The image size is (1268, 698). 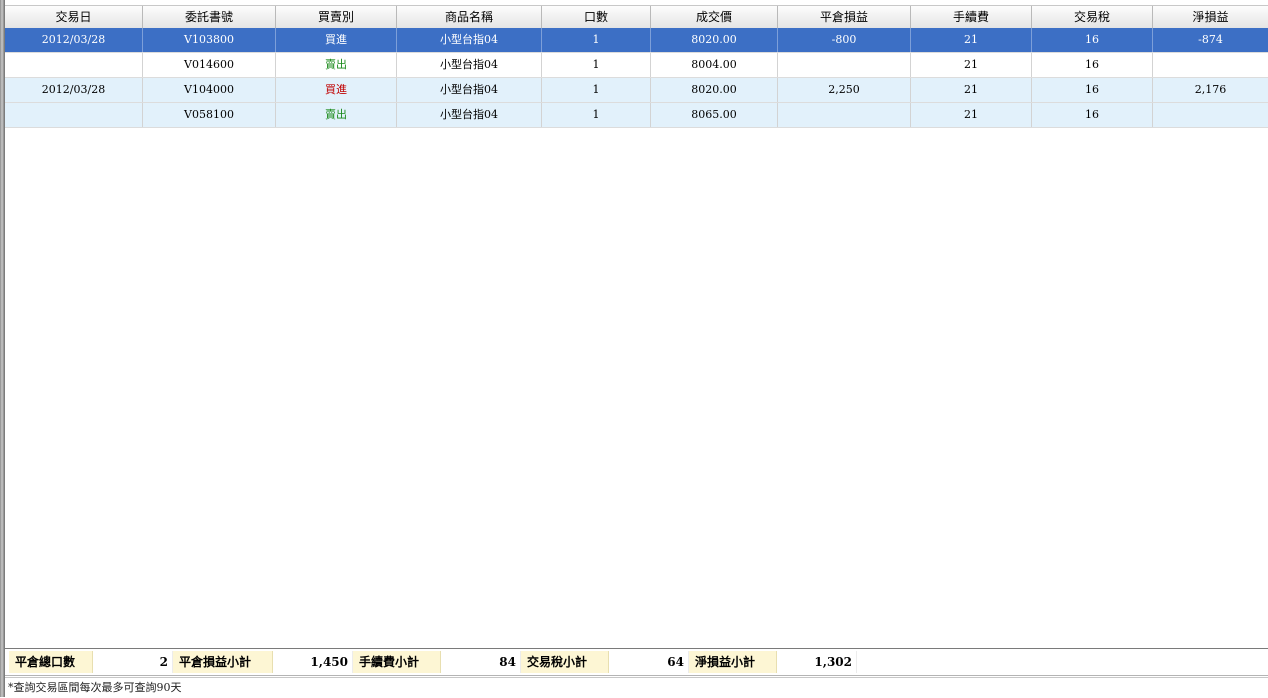 What do you see at coordinates (636, 687) in the screenshot?
I see `status-message: *查詢交易區間每次最多可查詢90天` at bounding box center [636, 687].